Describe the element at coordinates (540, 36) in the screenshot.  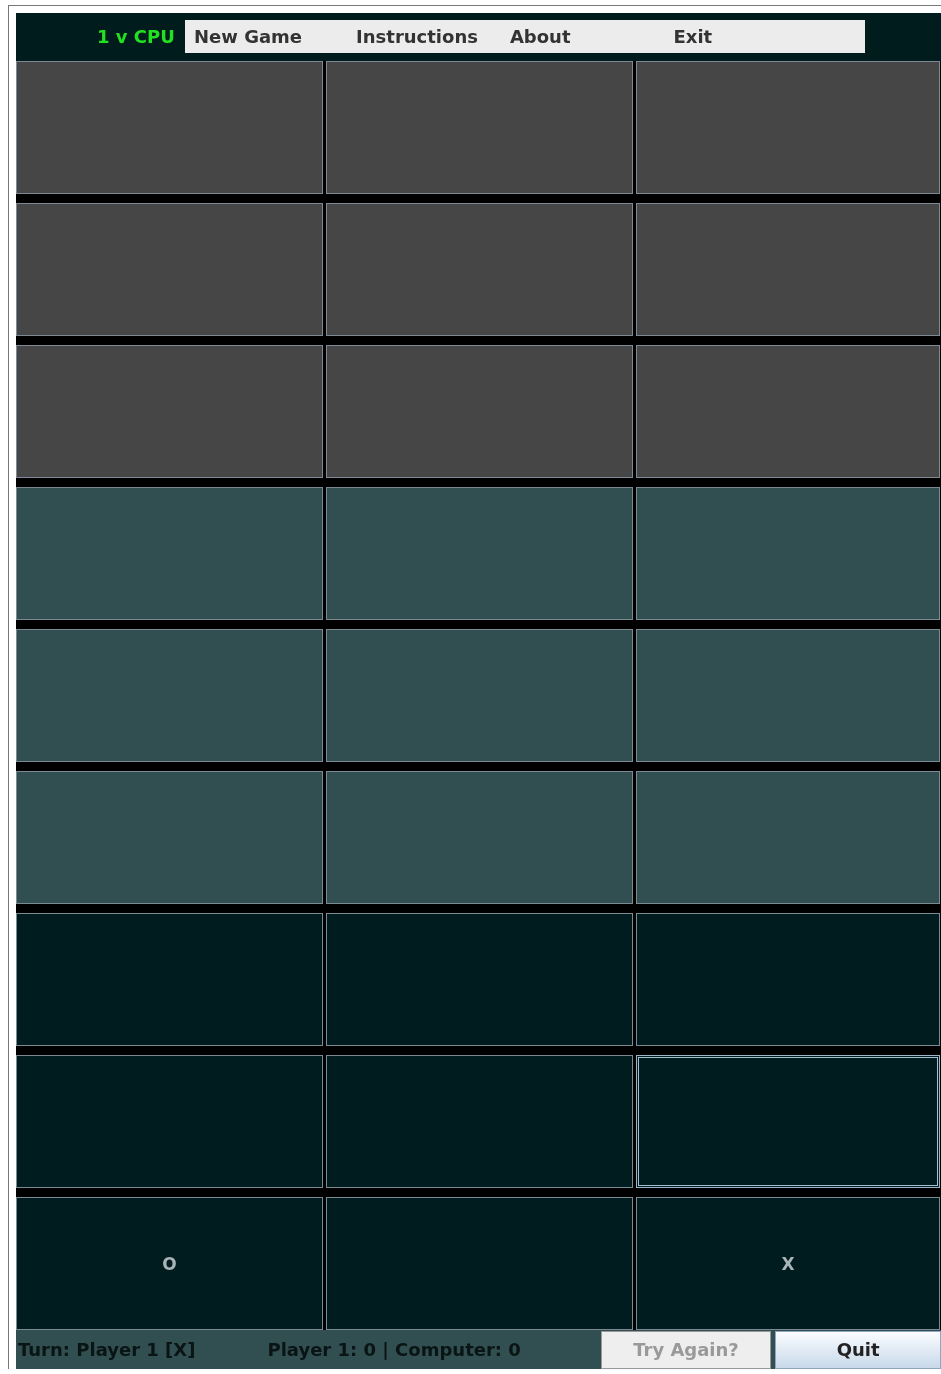
I see `menu-item: About` at that location.